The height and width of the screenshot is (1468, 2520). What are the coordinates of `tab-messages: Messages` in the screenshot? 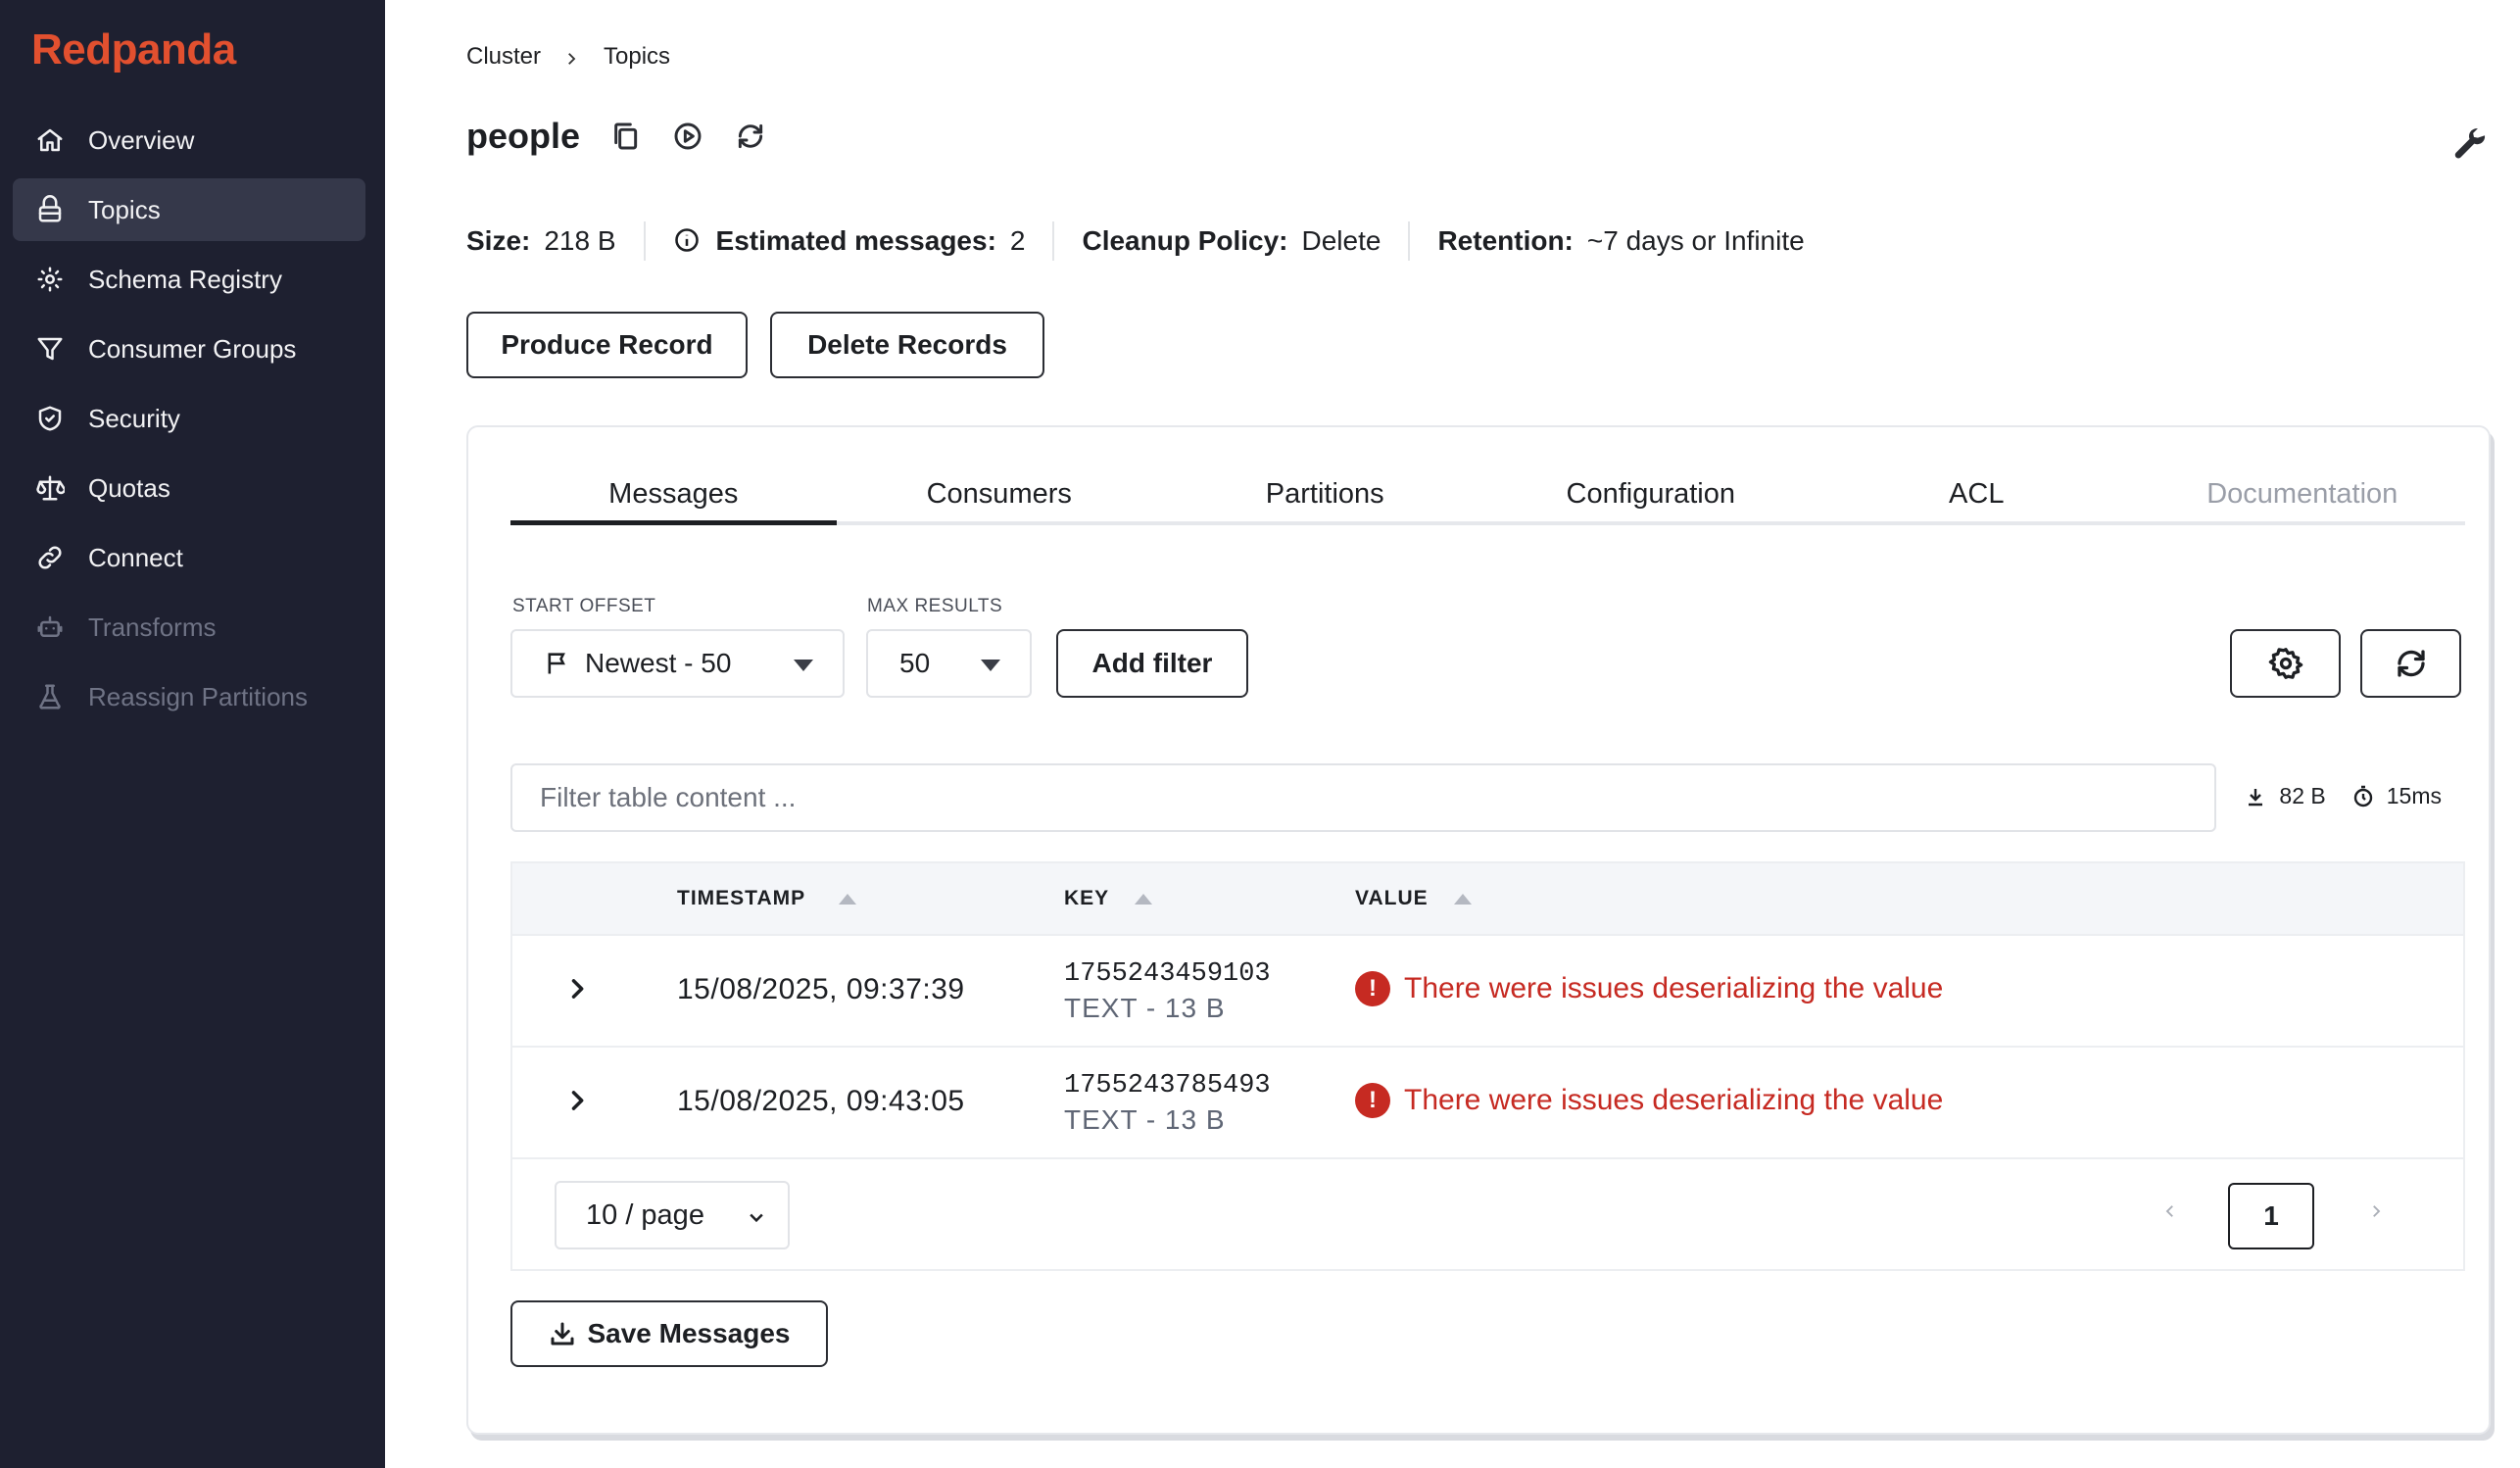 It's located at (673, 497).